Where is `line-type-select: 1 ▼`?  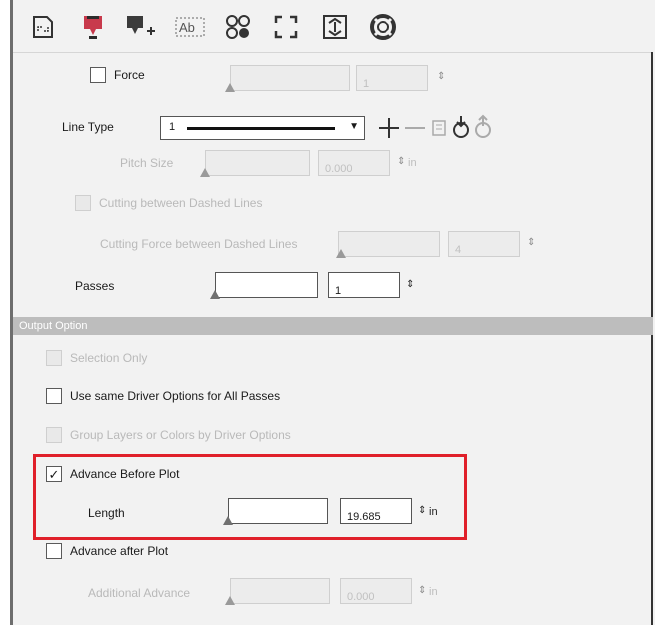
line-type-select: 1 ▼ is located at coordinates (262, 128).